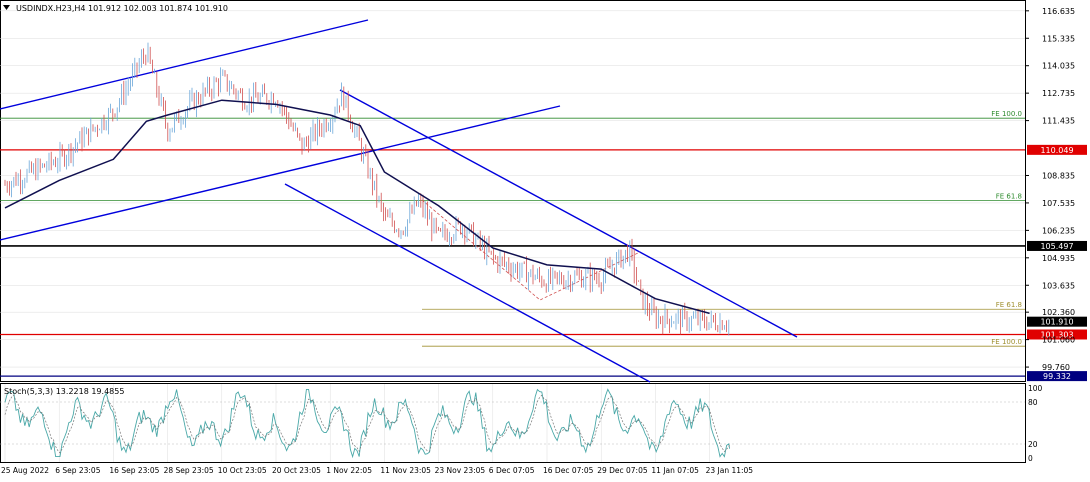  I want to click on x-tick-label: 29 Dec 07:05, so click(622, 470).